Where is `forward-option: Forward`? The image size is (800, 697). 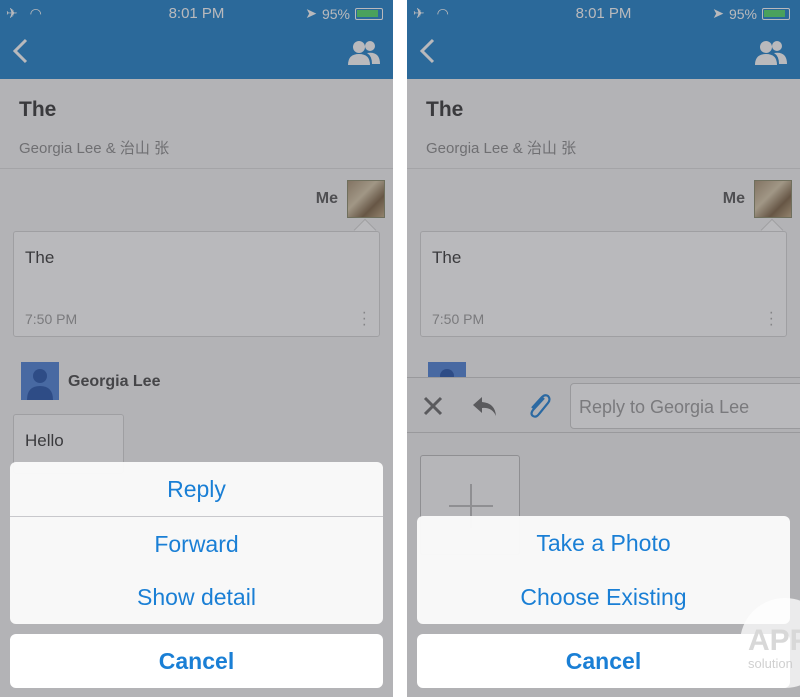 forward-option: Forward is located at coordinates (196, 543).